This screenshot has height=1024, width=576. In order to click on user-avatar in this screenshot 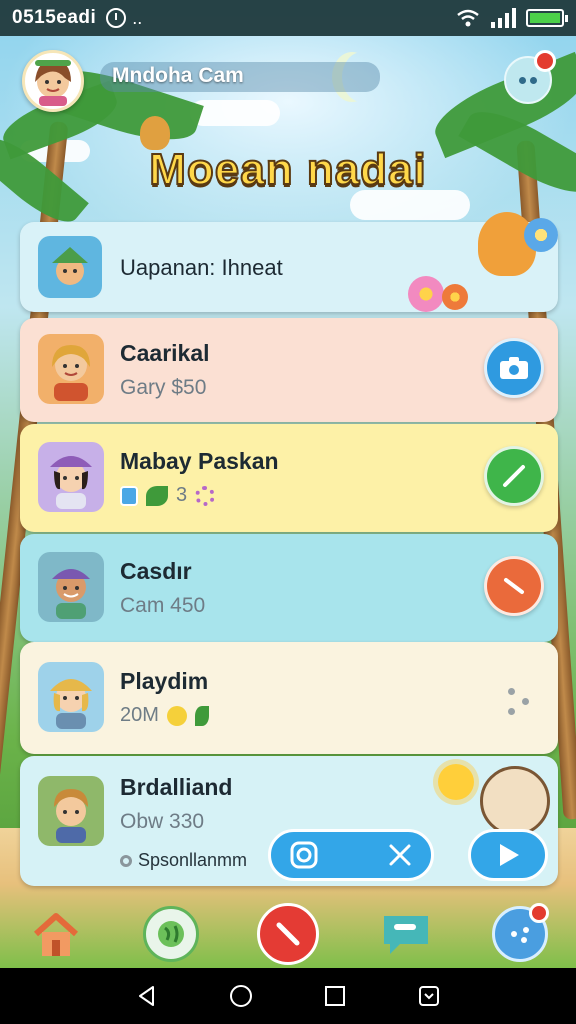, I will do `click(53, 81)`.